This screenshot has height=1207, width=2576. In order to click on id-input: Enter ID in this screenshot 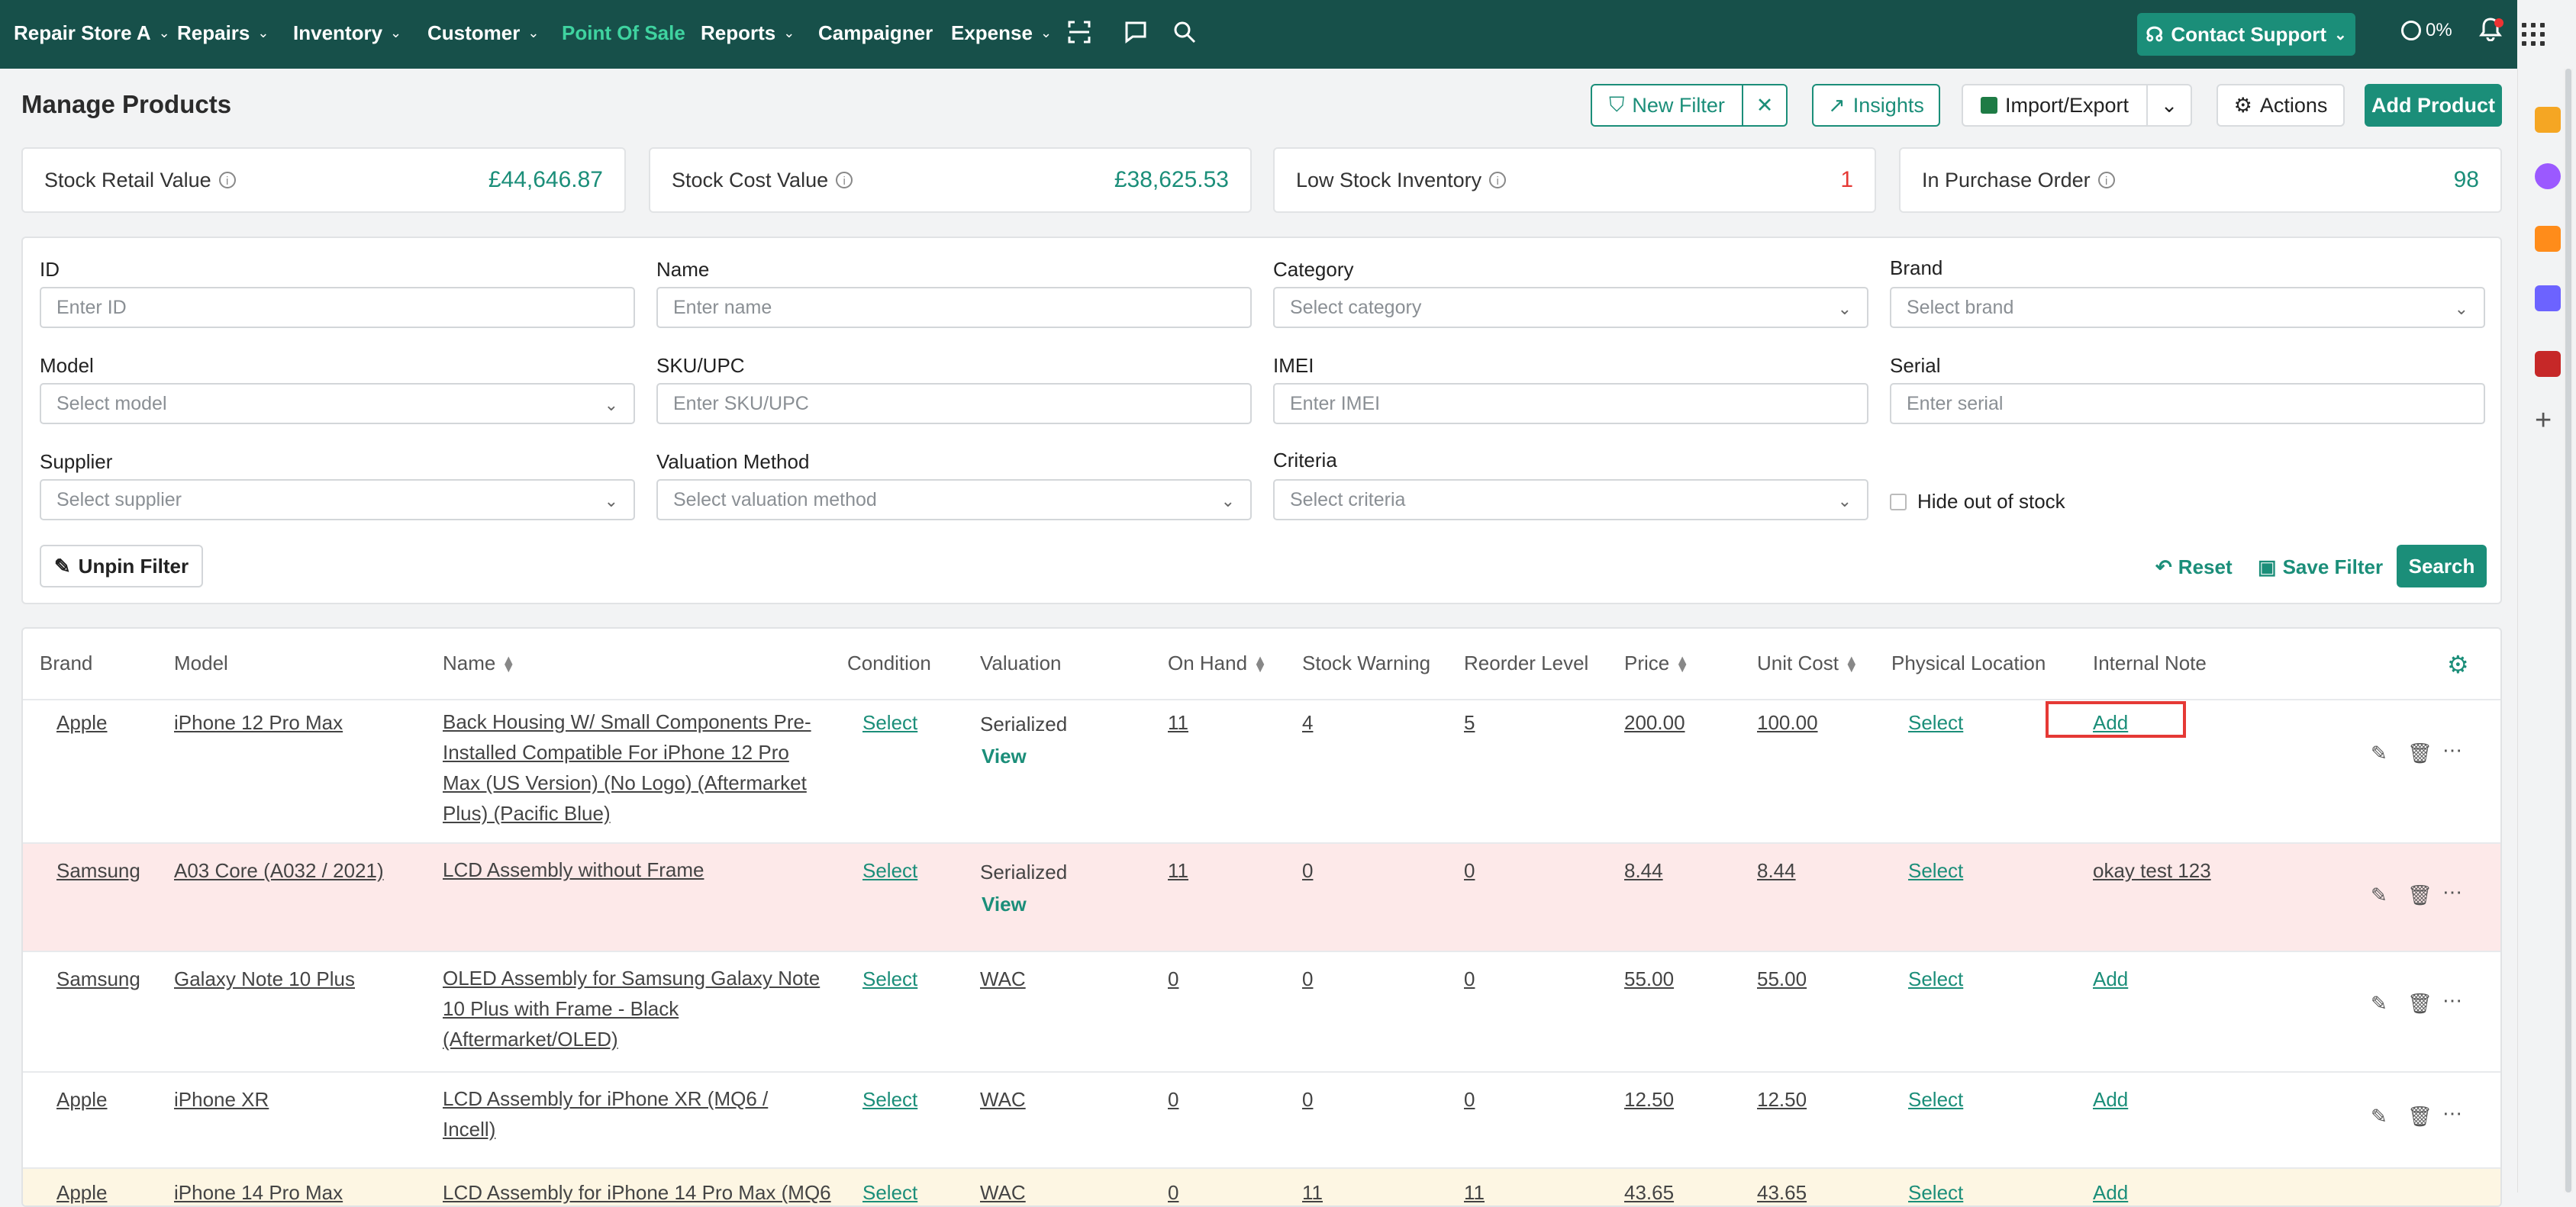, I will do `click(337, 307)`.